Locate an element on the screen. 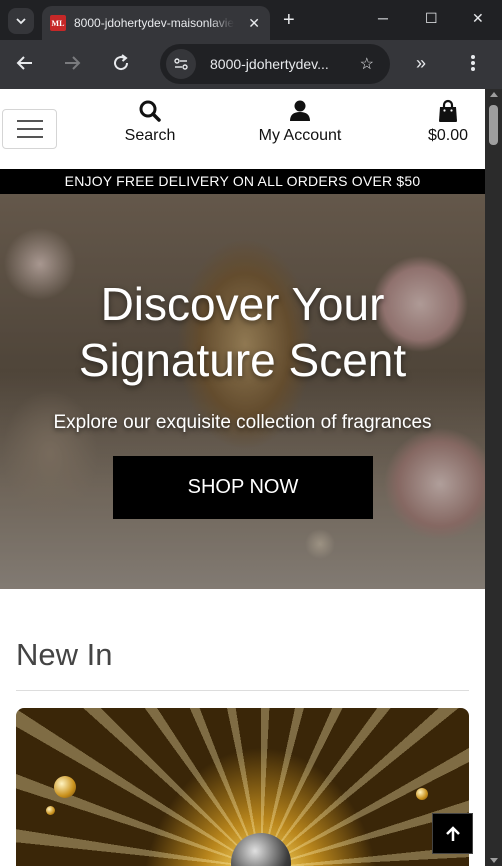 This screenshot has width=502, height=866. user-icon is located at coordinates (300, 110).